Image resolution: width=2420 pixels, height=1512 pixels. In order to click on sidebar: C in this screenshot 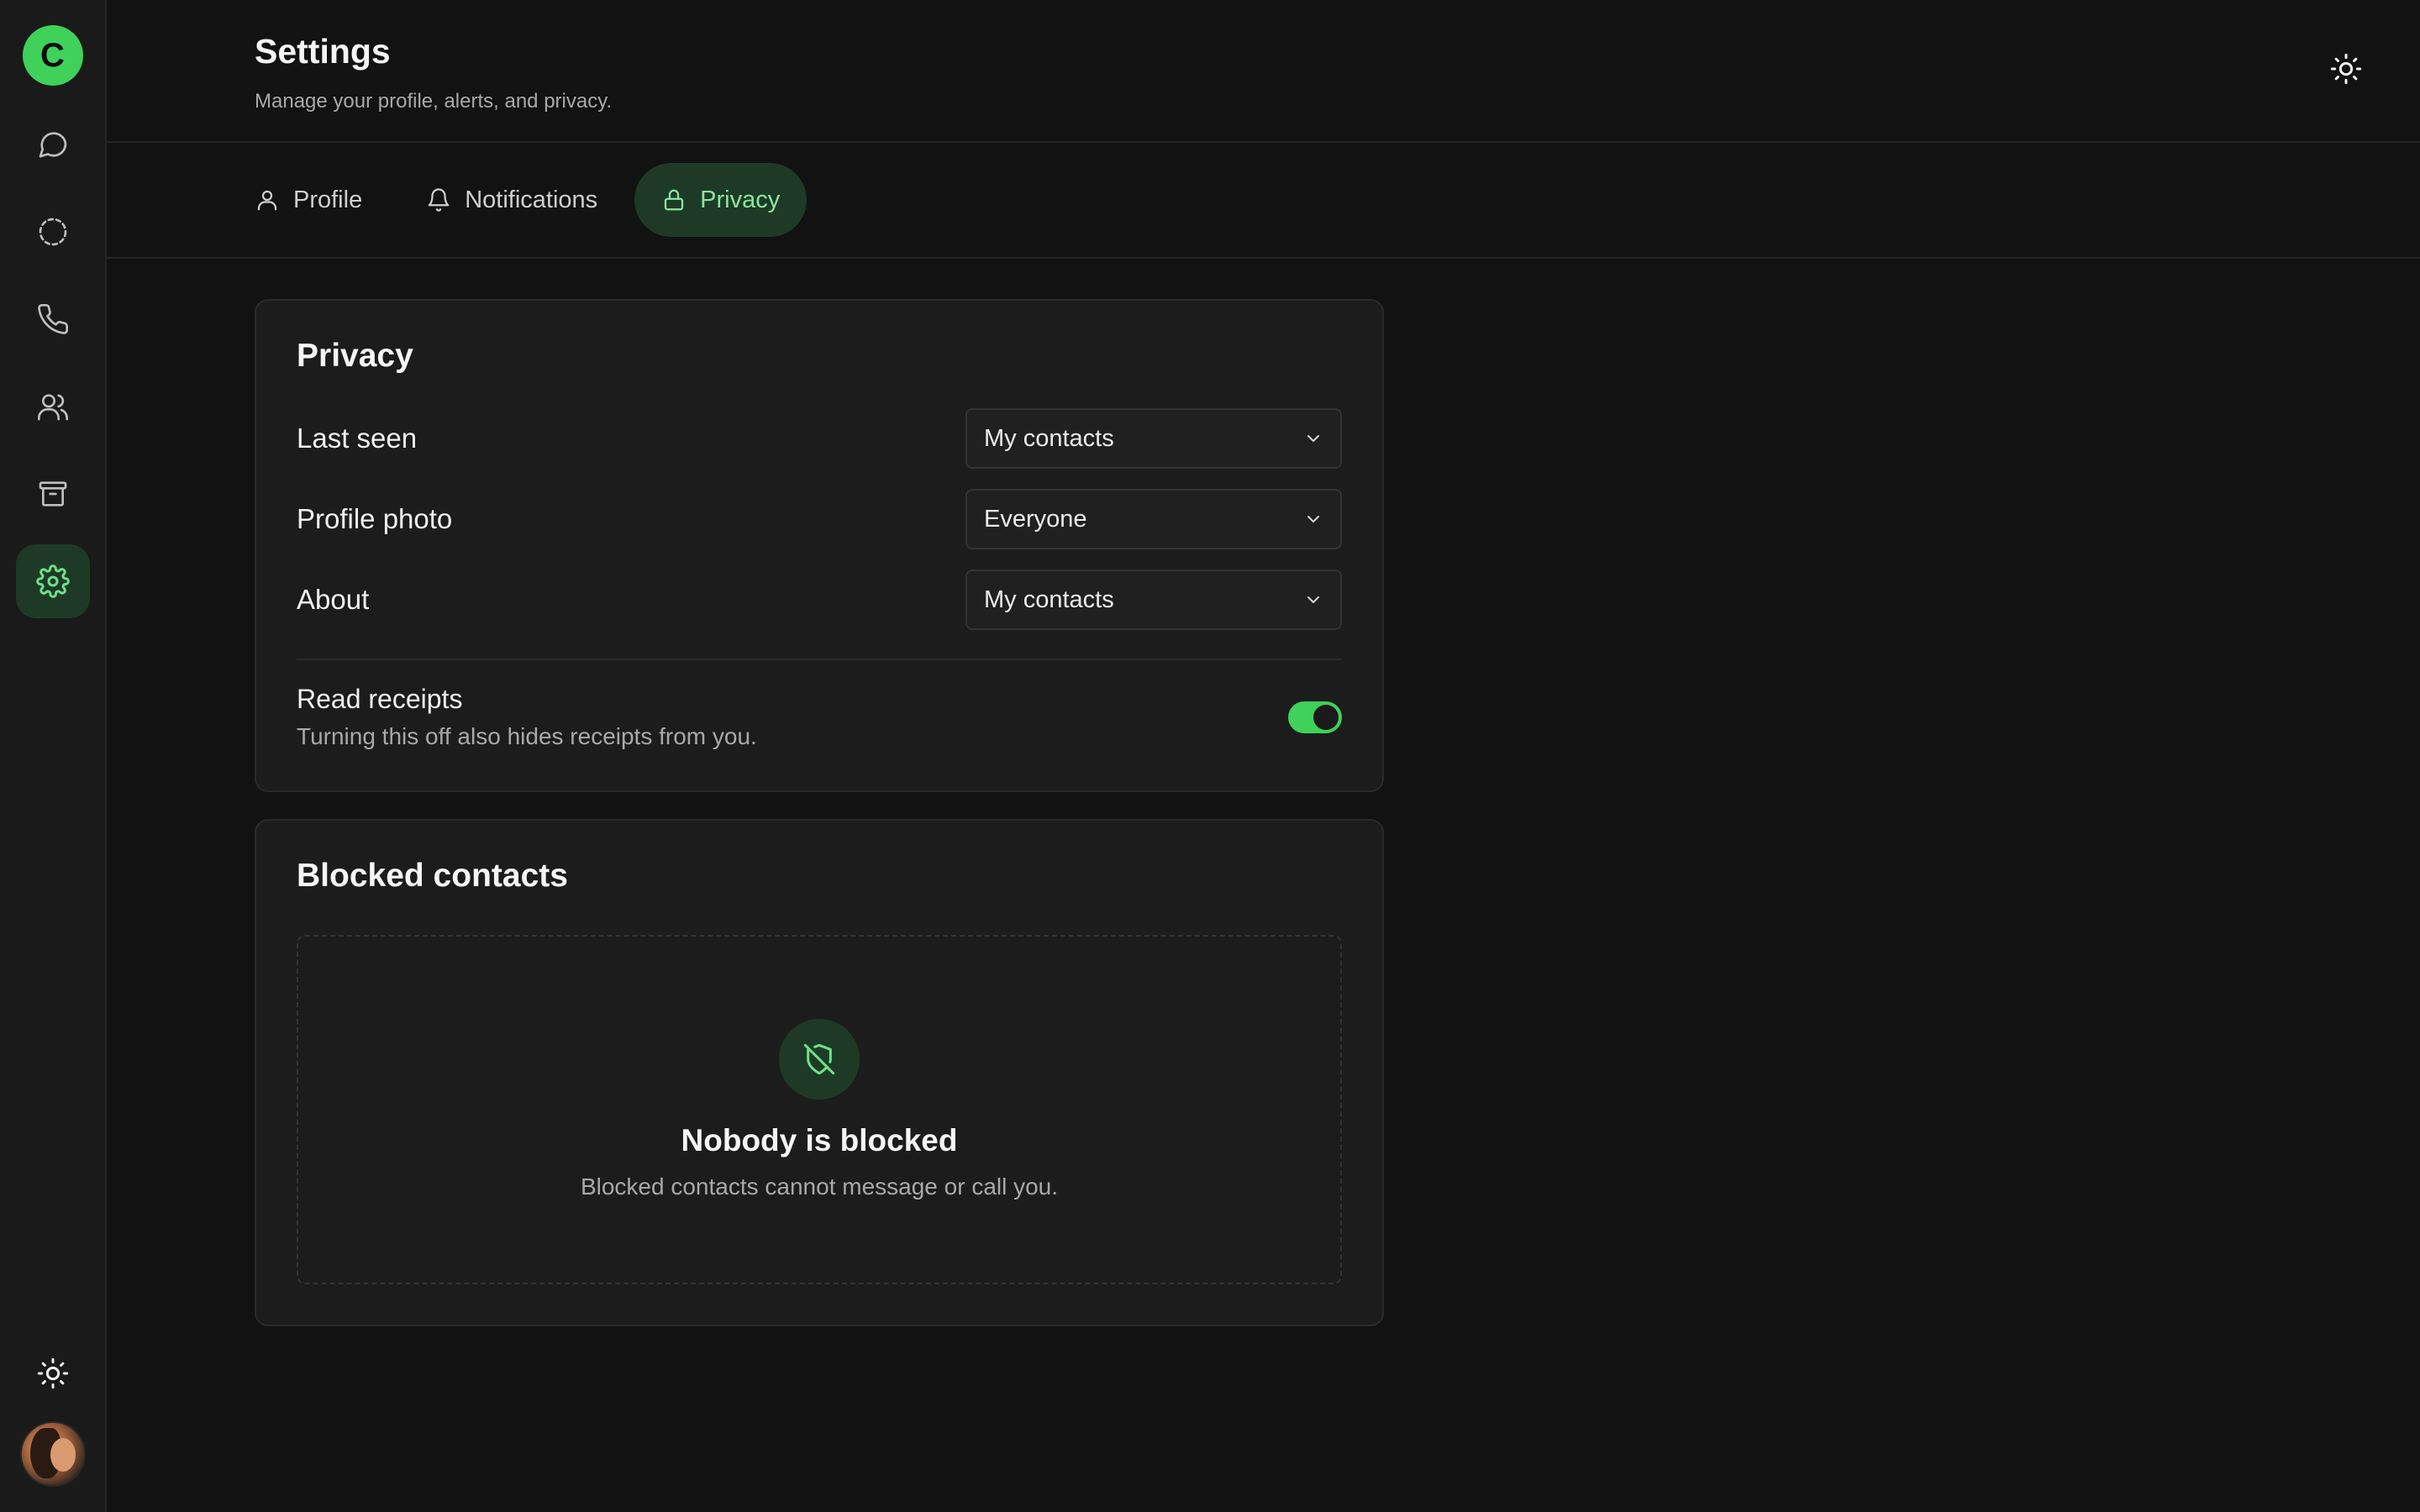, I will do `click(53, 756)`.